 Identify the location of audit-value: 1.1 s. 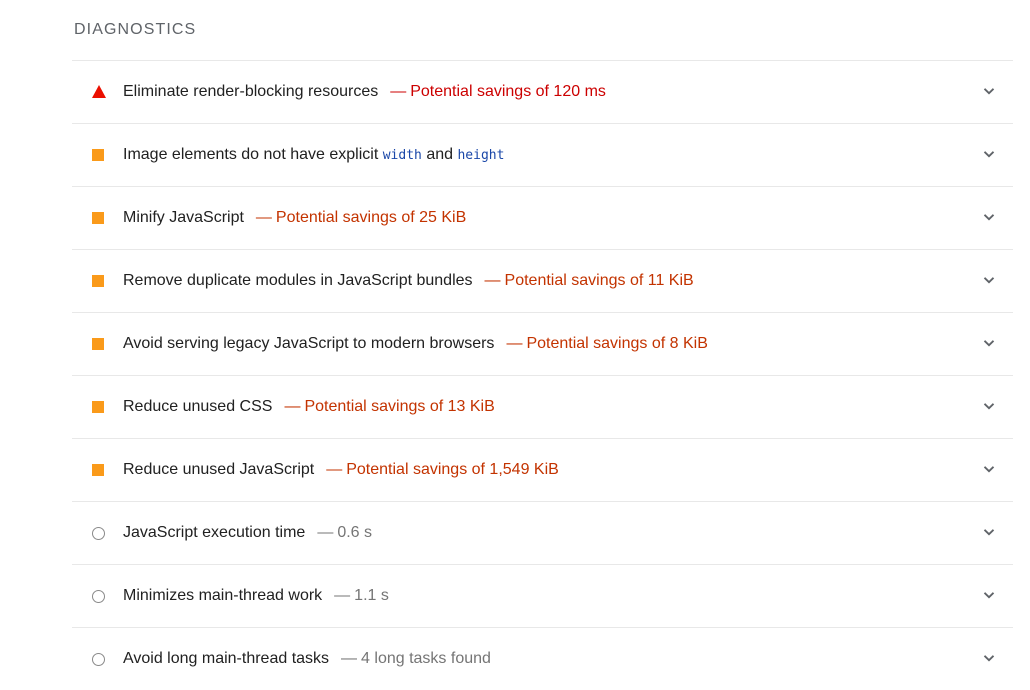
(371, 595).